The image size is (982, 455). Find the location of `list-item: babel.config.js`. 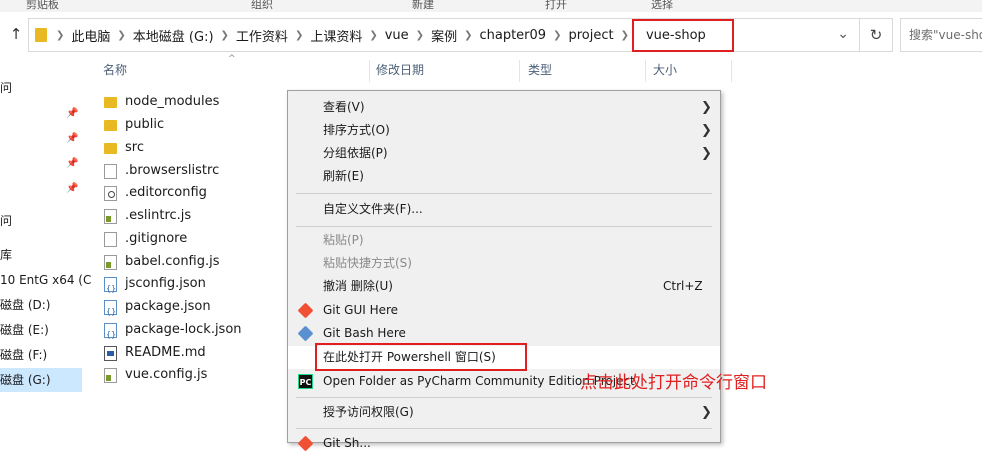

list-item: babel.config.js is located at coordinates (162, 262).